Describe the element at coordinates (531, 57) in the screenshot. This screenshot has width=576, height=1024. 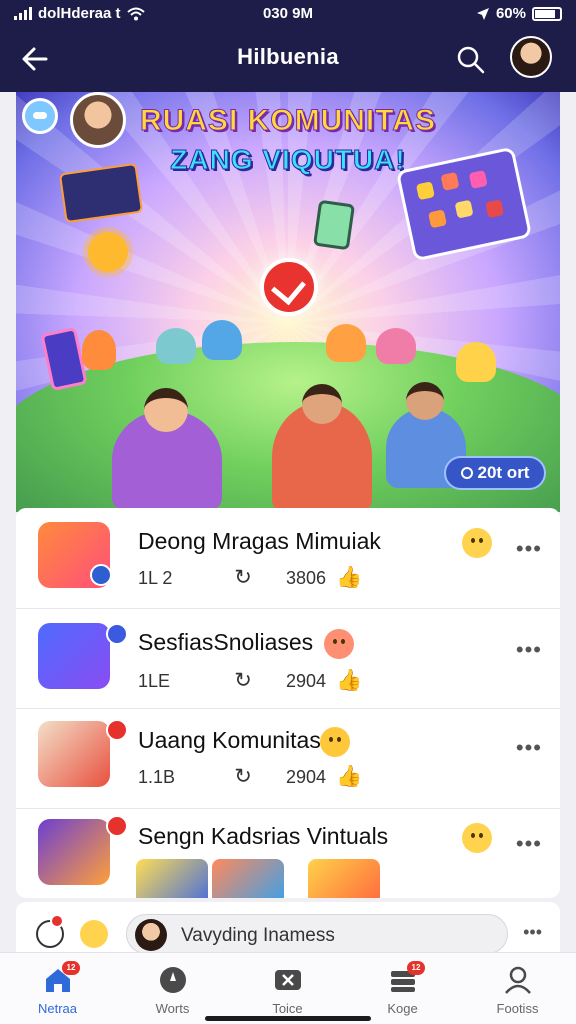
I see `profile-avatar` at that location.